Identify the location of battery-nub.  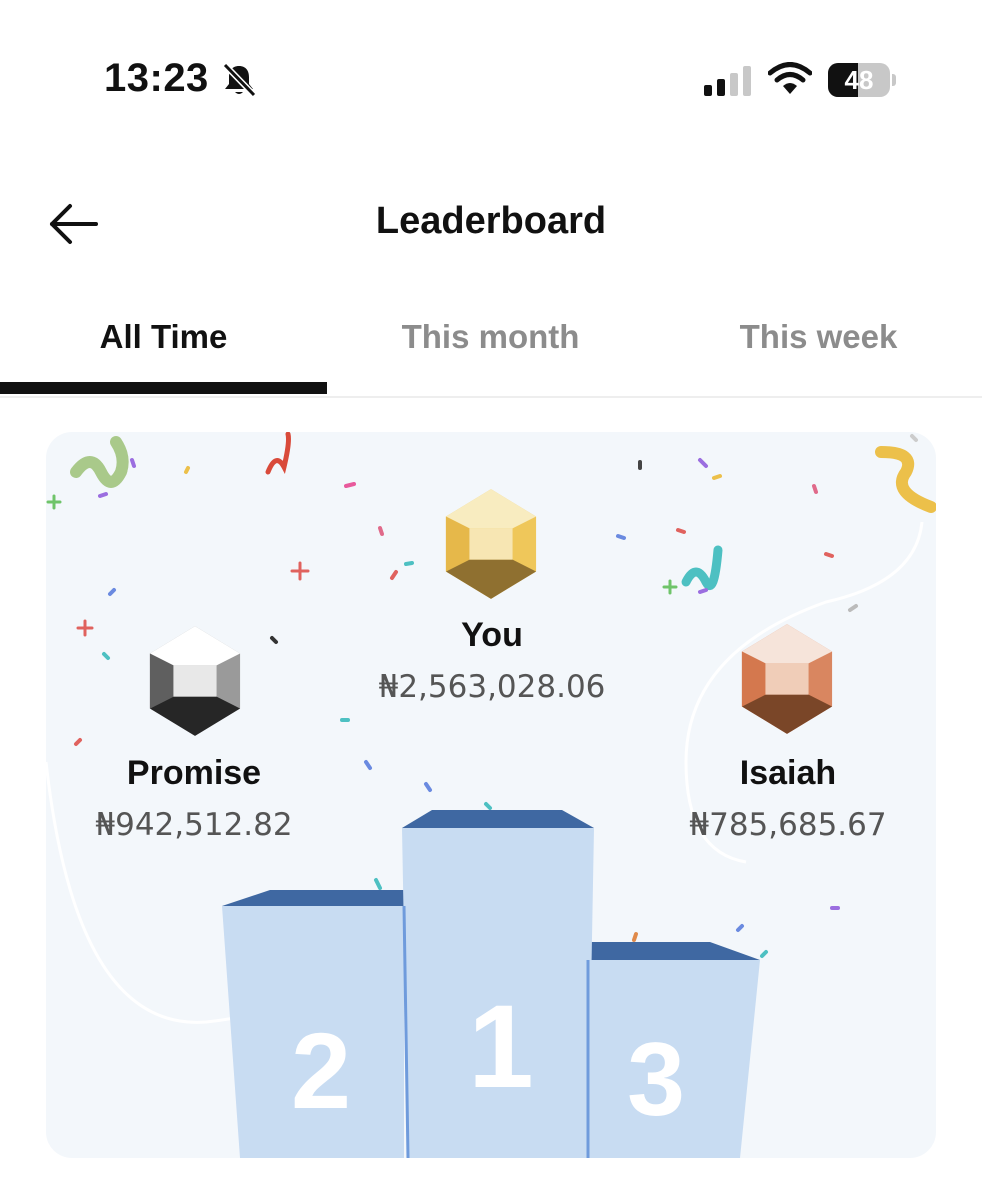
(894, 80).